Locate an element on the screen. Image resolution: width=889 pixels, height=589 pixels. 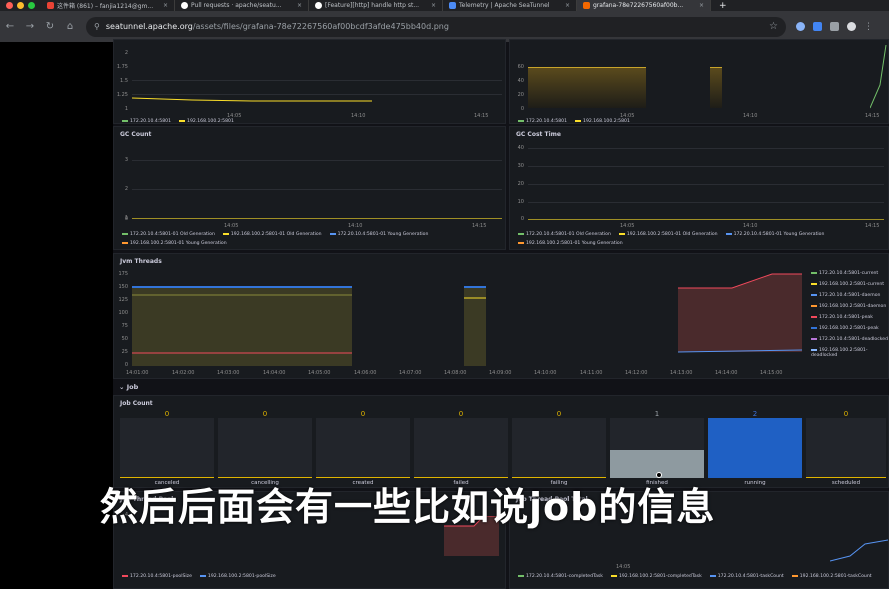
close-window-button is located at coordinates (9, 5).